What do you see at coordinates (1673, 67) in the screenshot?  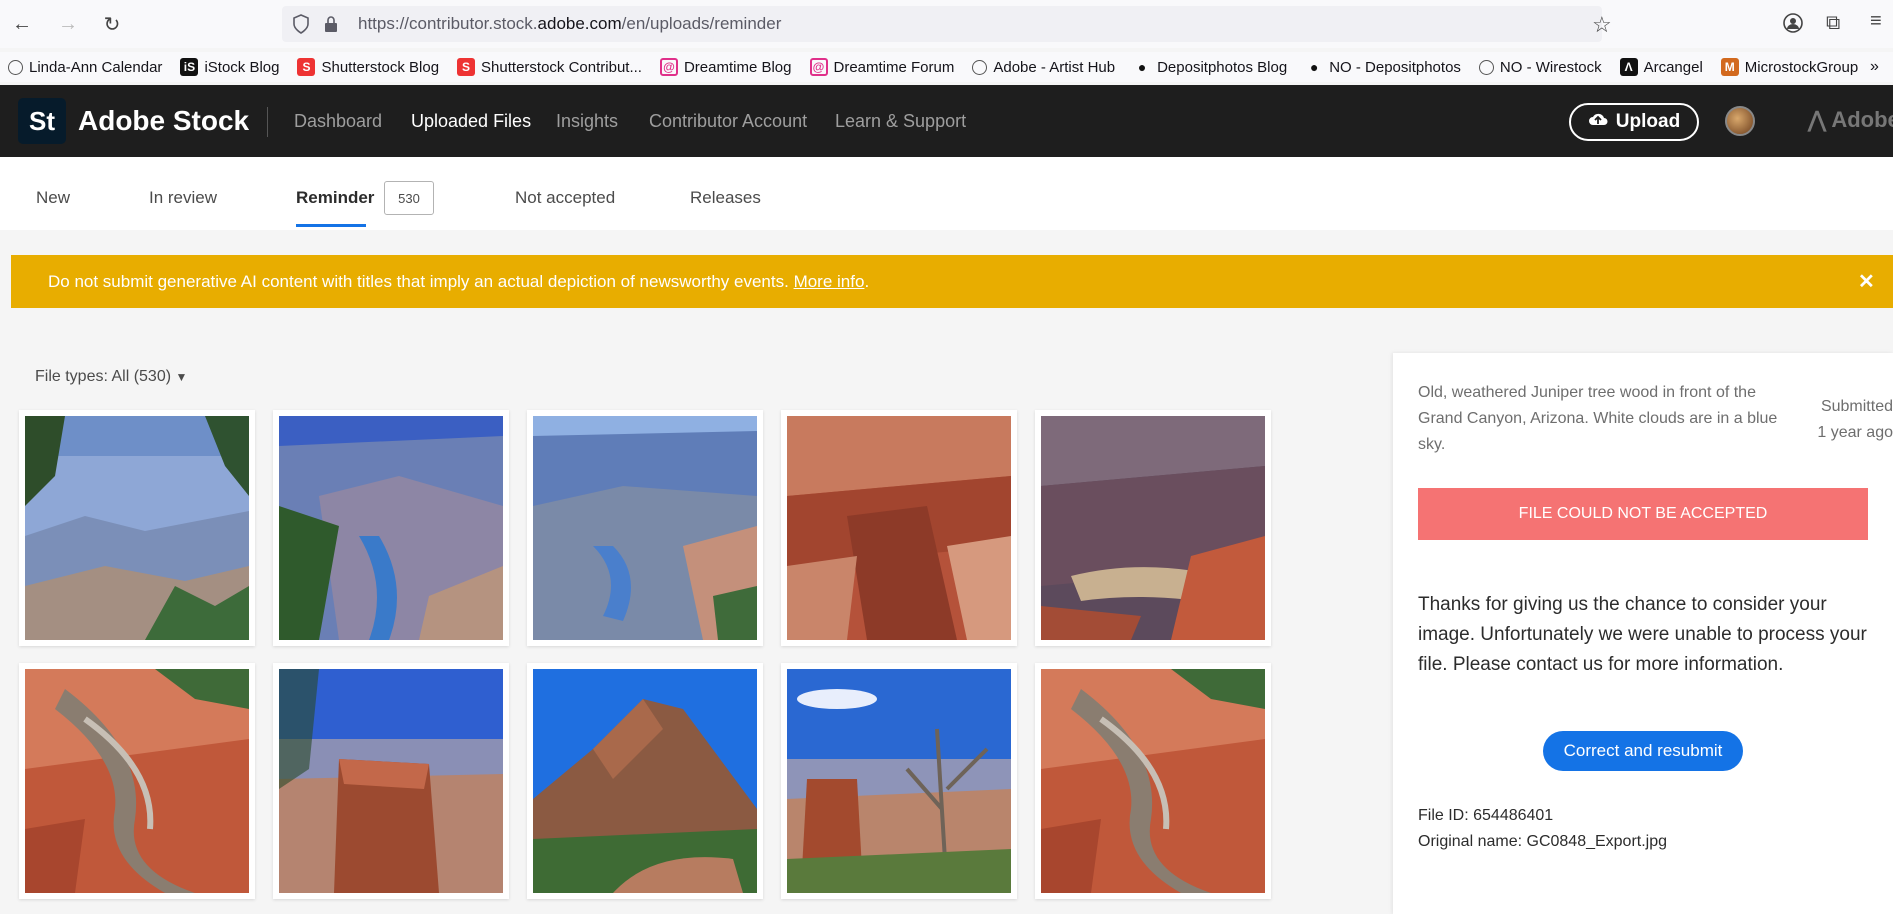 I see `bookmark-label: Arcangel` at bounding box center [1673, 67].